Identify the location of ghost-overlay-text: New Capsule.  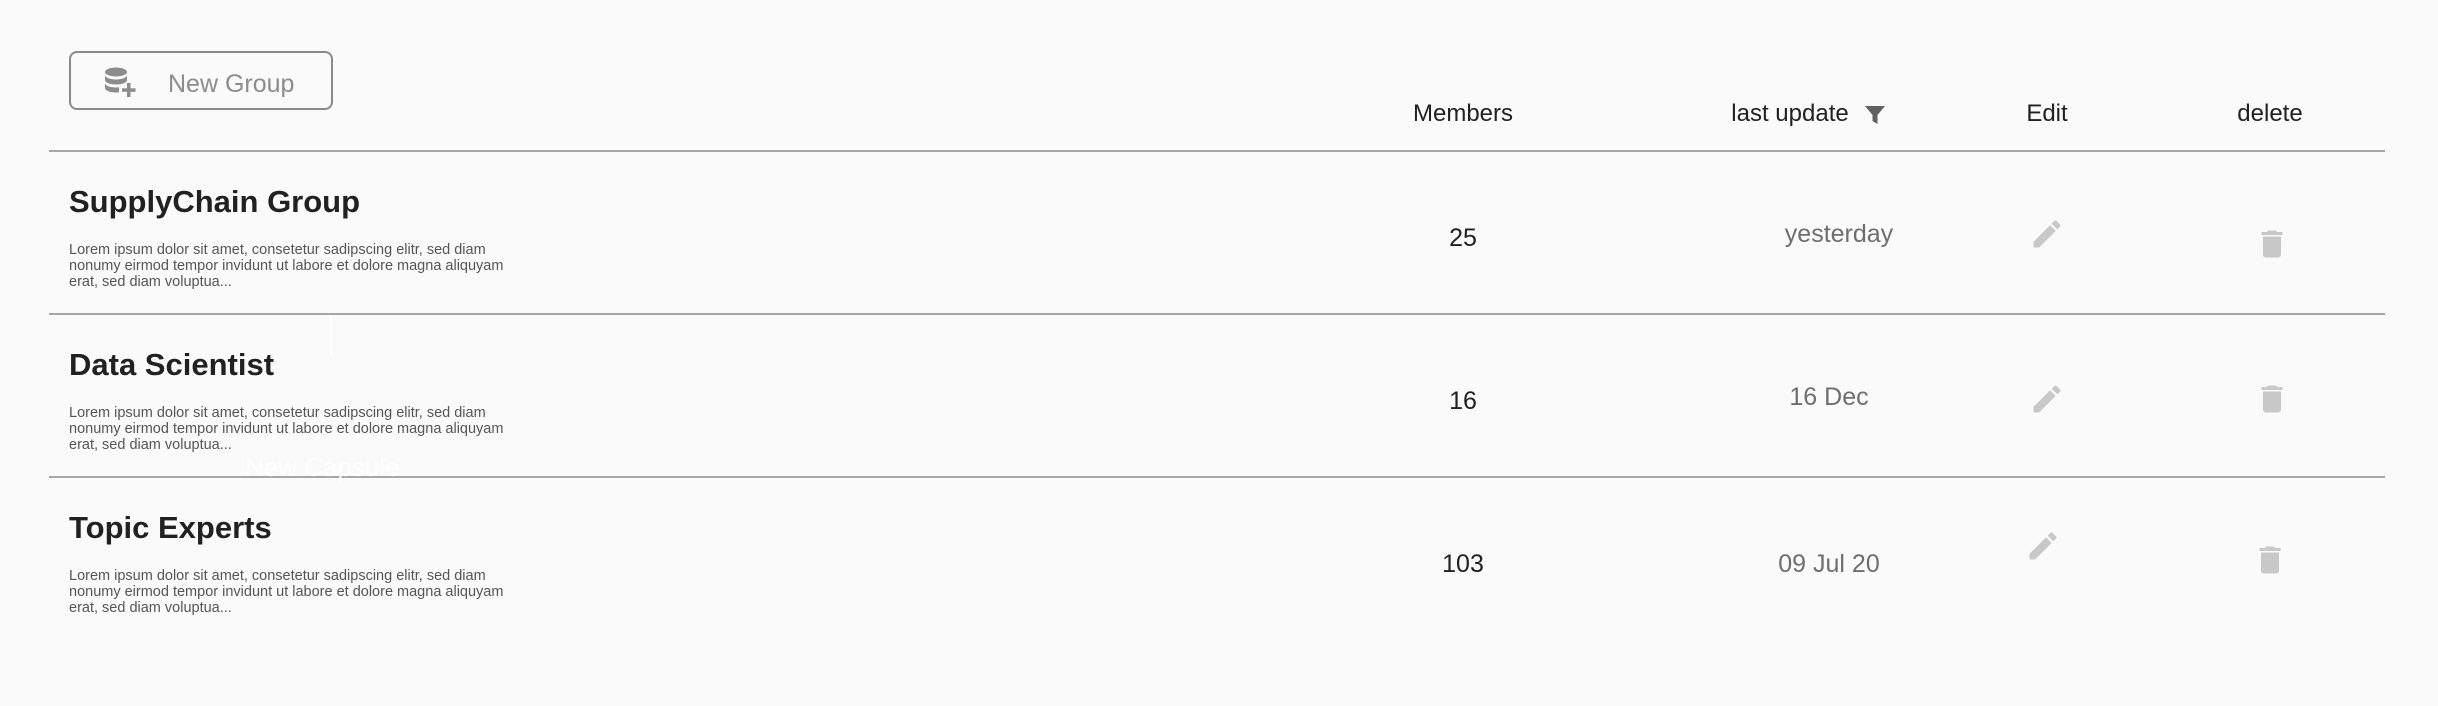
(322, 467).